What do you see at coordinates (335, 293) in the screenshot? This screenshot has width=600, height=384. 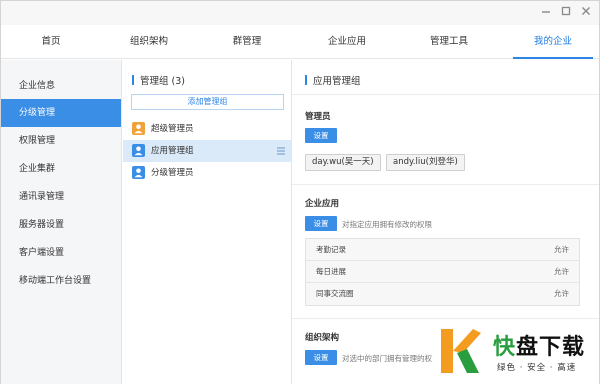 I see `app-name: 同事交流圈` at bounding box center [335, 293].